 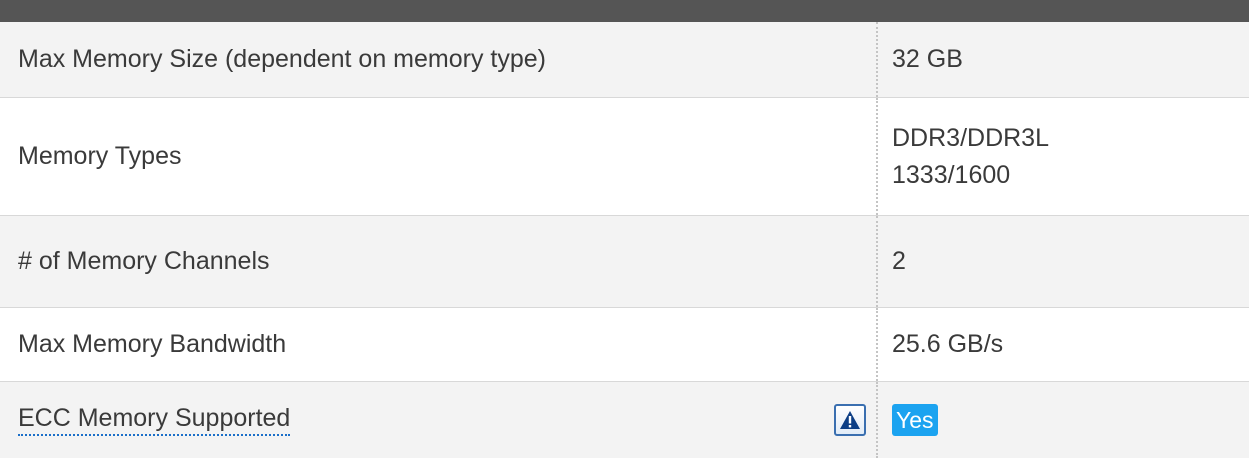 What do you see at coordinates (850, 420) in the screenshot?
I see `info-warning-icon` at bounding box center [850, 420].